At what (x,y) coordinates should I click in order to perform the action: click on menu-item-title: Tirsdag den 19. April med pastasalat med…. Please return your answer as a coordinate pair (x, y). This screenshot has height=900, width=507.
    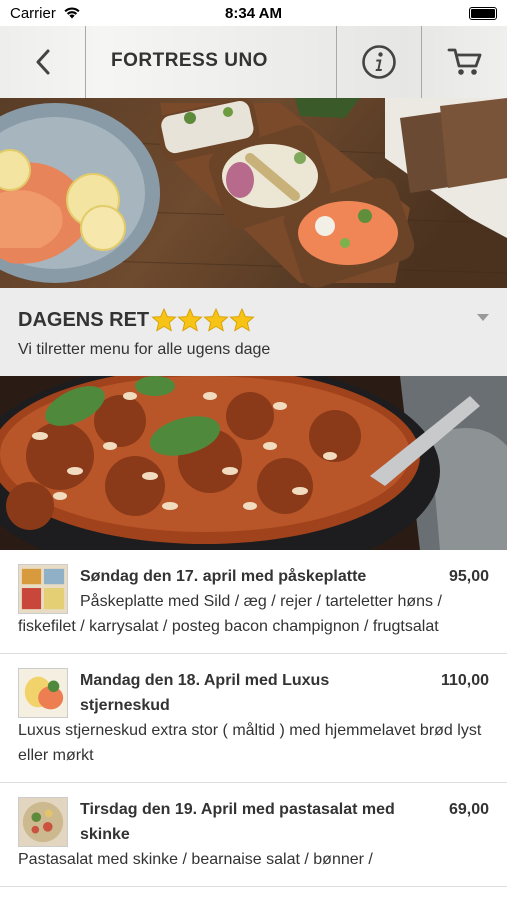
    Looking at the image, I should click on (237, 822).